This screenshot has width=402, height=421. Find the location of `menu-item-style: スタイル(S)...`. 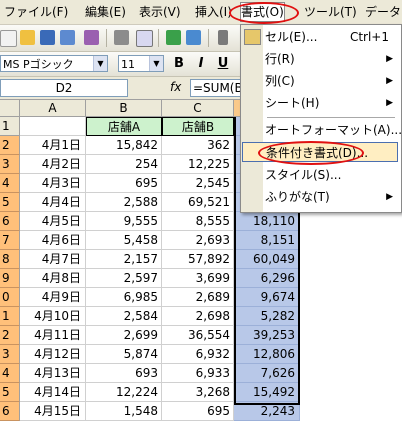

menu-item-style: スタイル(S)... is located at coordinates (332, 175).